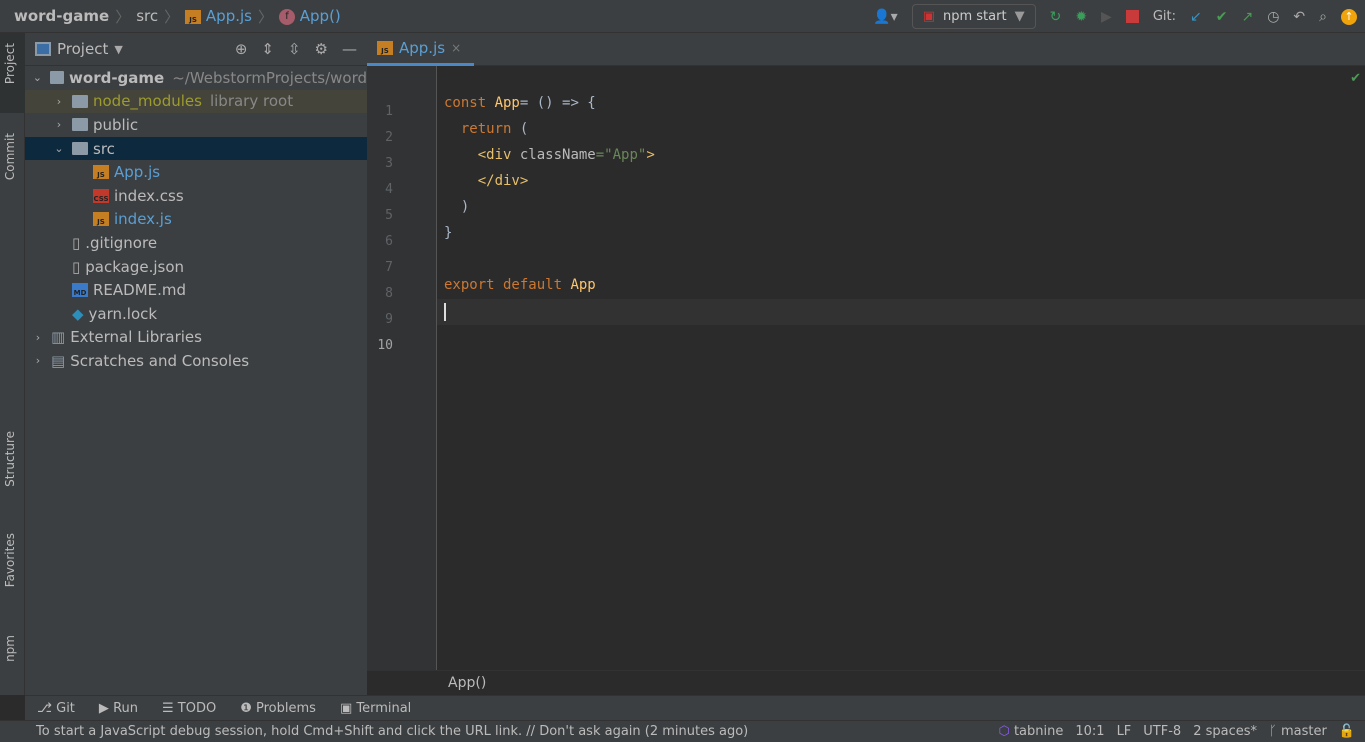  What do you see at coordinates (520, 103) in the screenshot?
I see `code-line: const App= () => {` at bounding box center [520, 103].